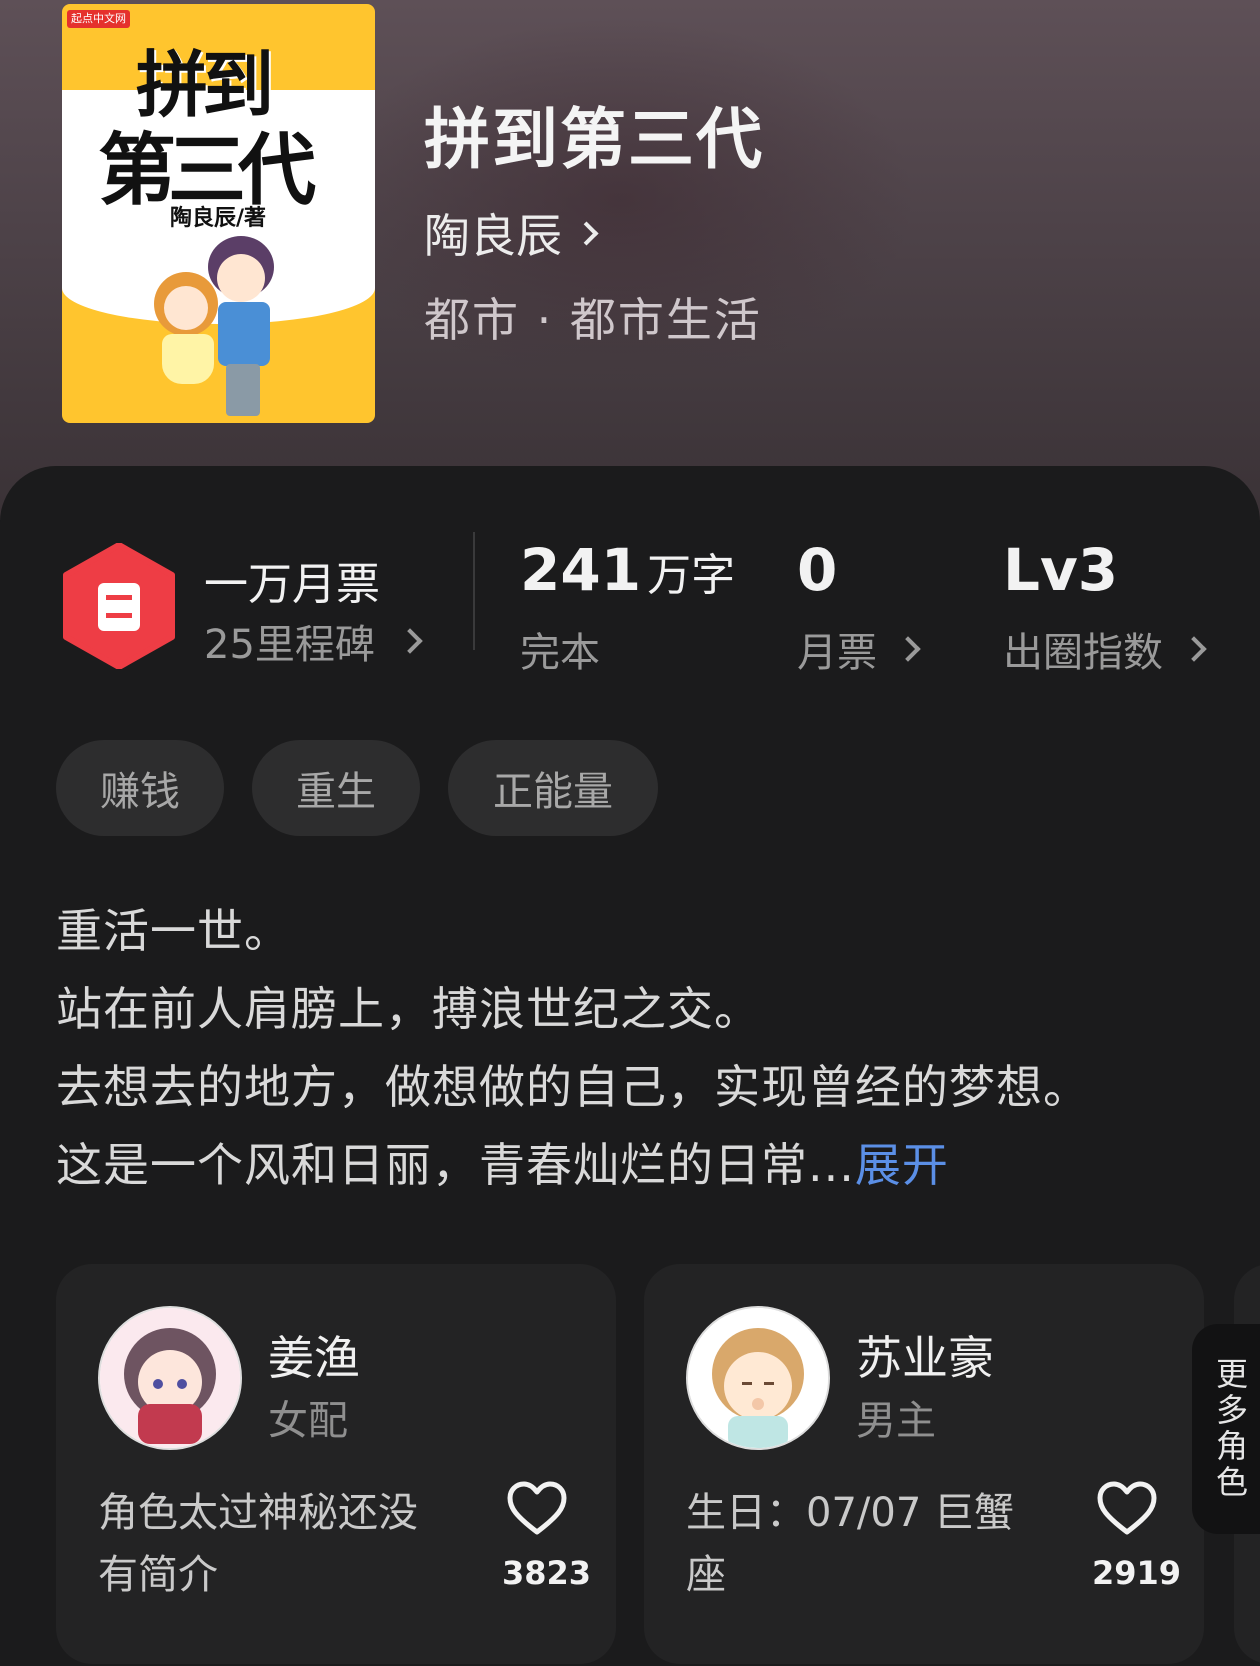 Image resolution: width=1260 pixels, height=1666 pixels. I want to click on description-line: 重活一世。, so click(173, 931).